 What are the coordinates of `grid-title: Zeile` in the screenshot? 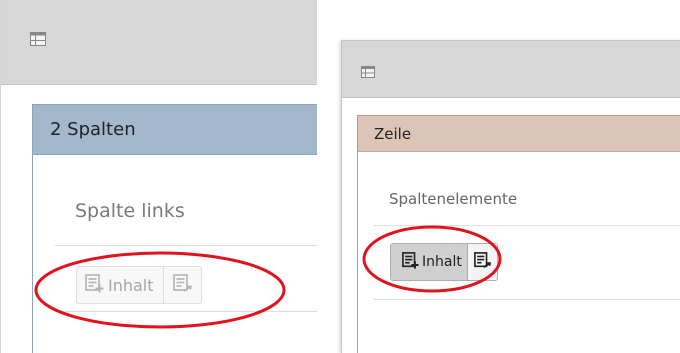 It's located at (393, 134).